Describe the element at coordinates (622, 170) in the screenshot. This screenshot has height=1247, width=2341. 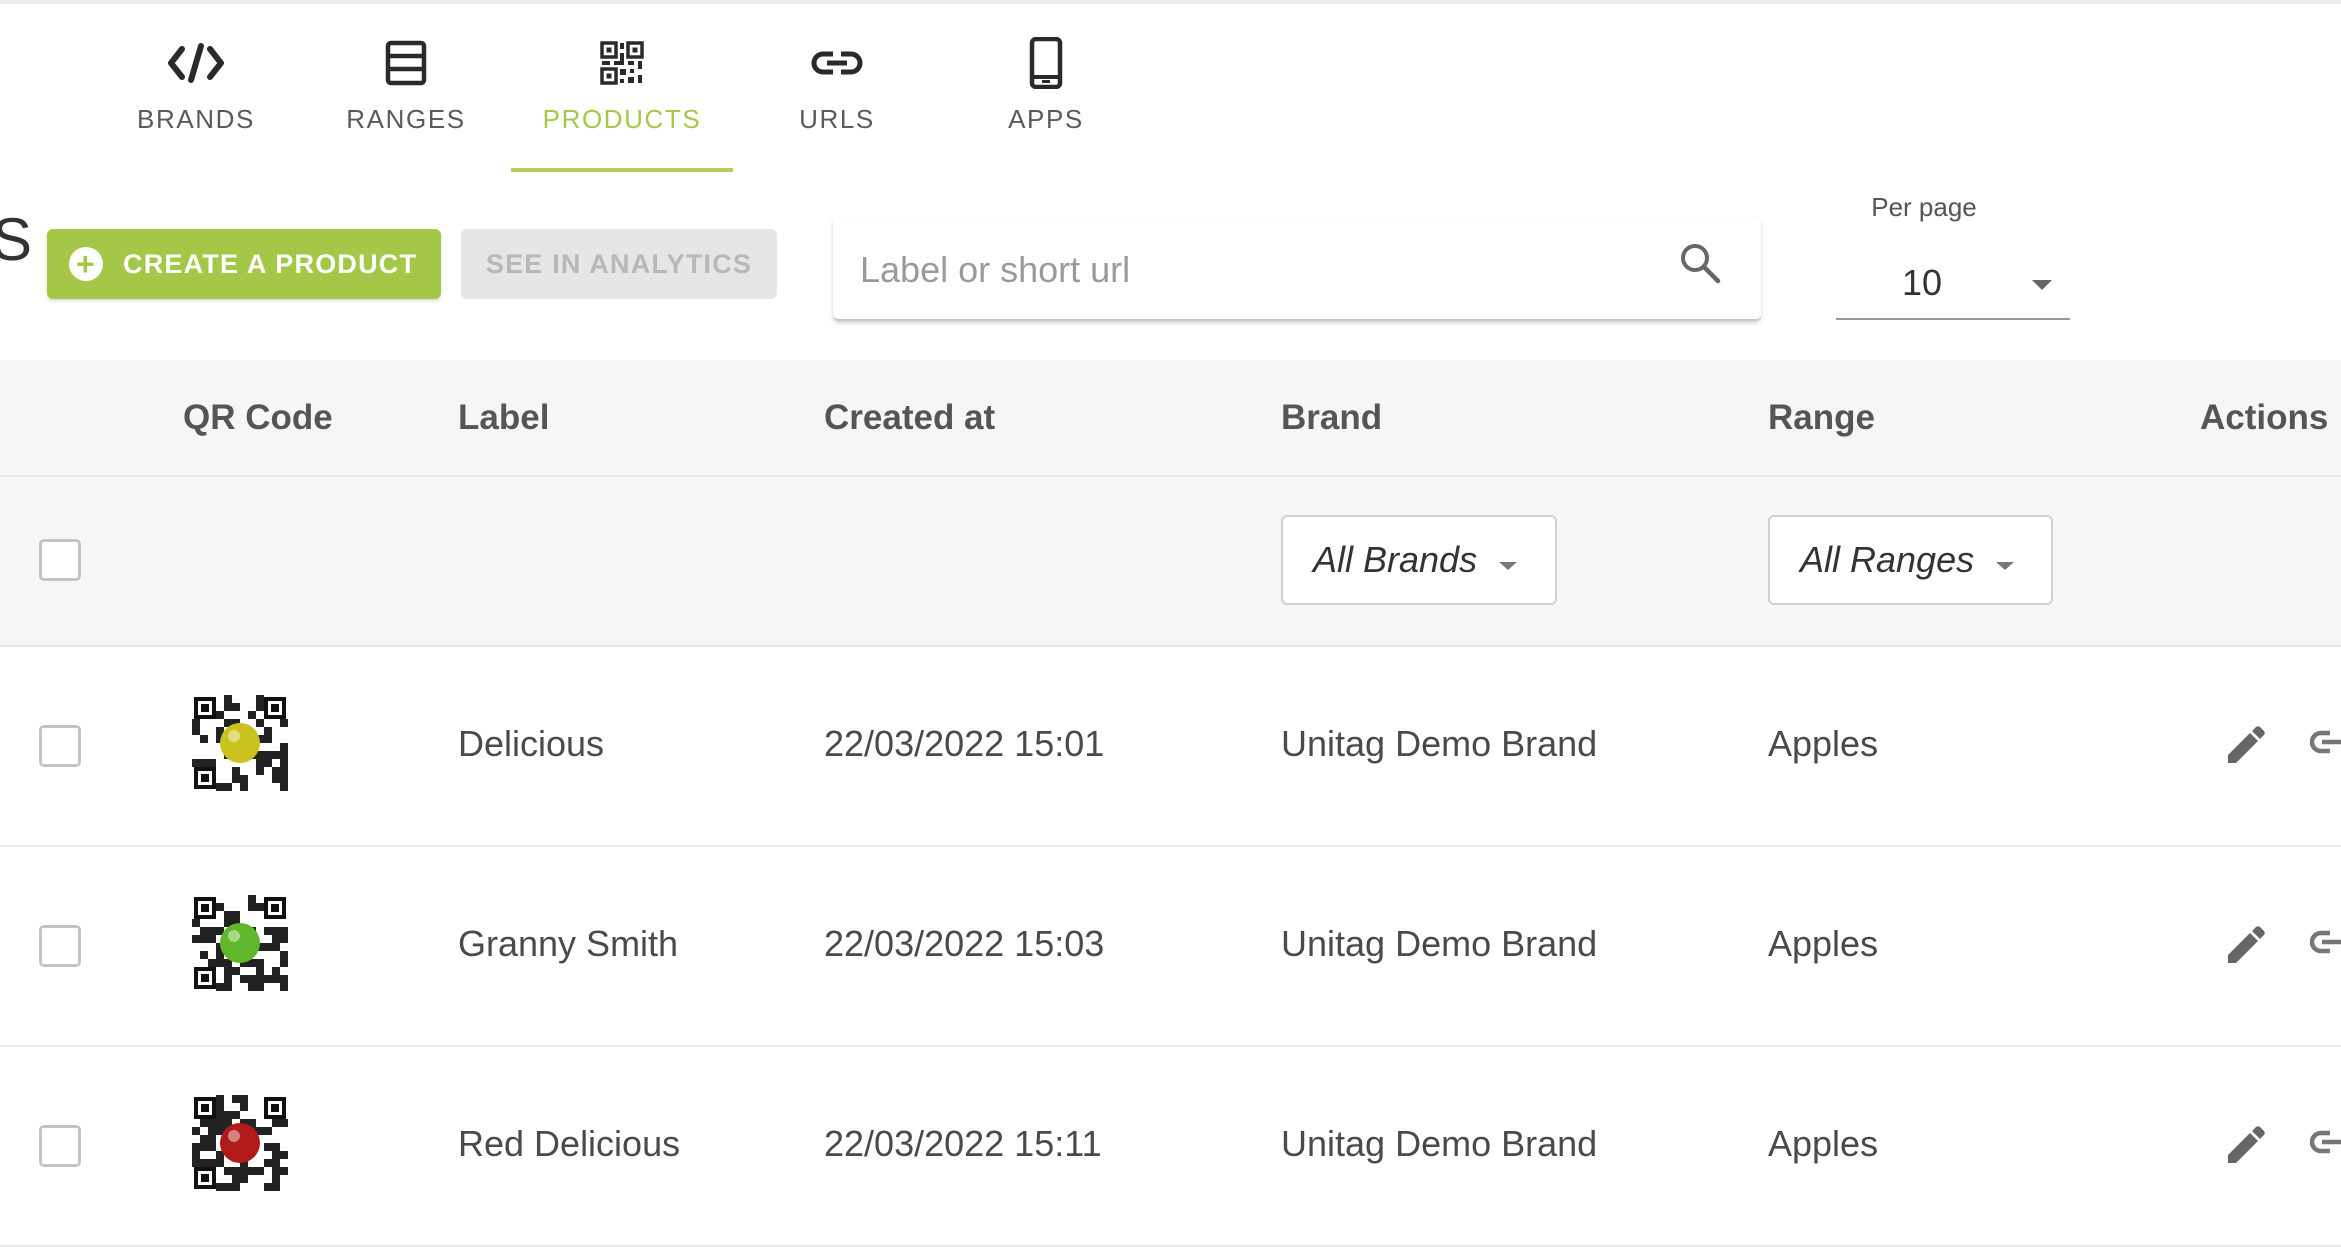
I see `active-tab-indicator` at that location.